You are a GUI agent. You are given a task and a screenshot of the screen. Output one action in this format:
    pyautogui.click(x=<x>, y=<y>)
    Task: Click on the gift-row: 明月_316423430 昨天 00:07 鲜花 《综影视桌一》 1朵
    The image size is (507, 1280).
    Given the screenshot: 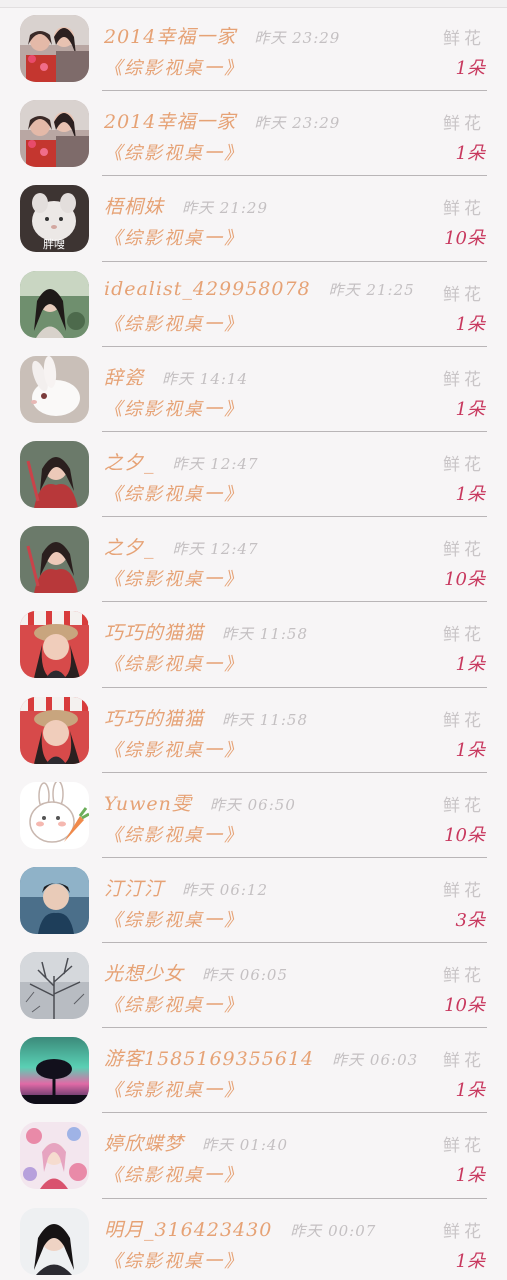 What is the action you would take?
    pyautogui.click(x=253, y=1240)
    